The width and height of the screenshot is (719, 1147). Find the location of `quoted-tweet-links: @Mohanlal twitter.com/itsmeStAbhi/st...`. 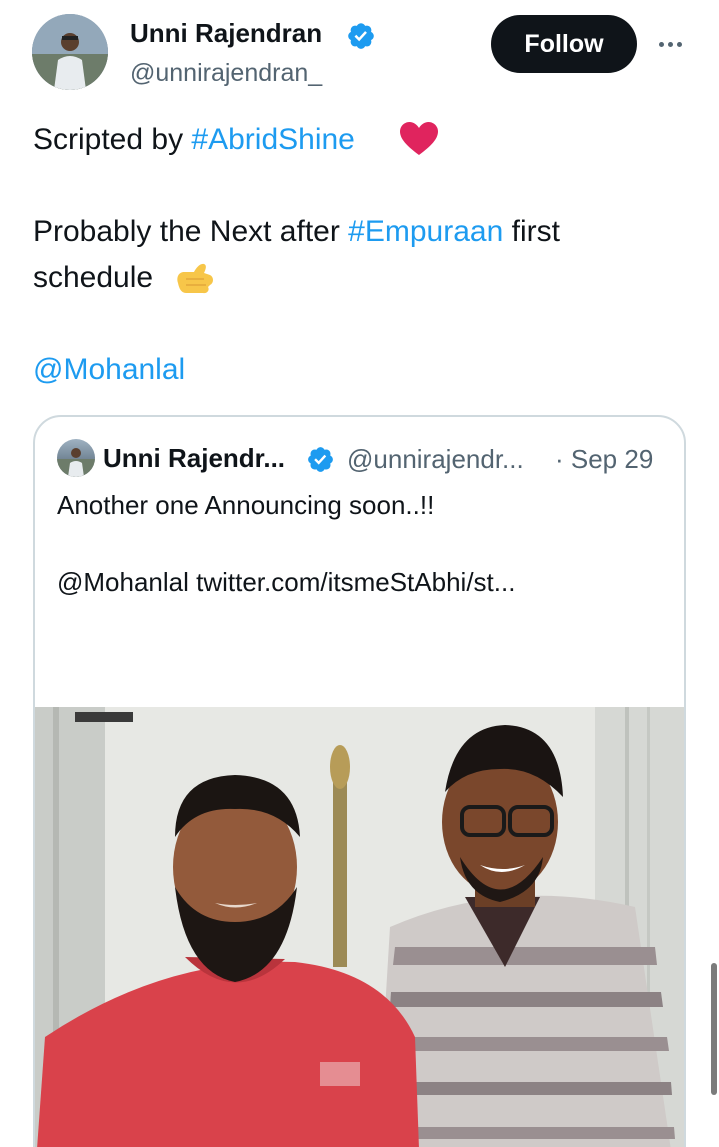

quoted-tweet-links: @Mohanlal twitter.com/itsmeStAbhi/st... is located at coordinates (286, 582).